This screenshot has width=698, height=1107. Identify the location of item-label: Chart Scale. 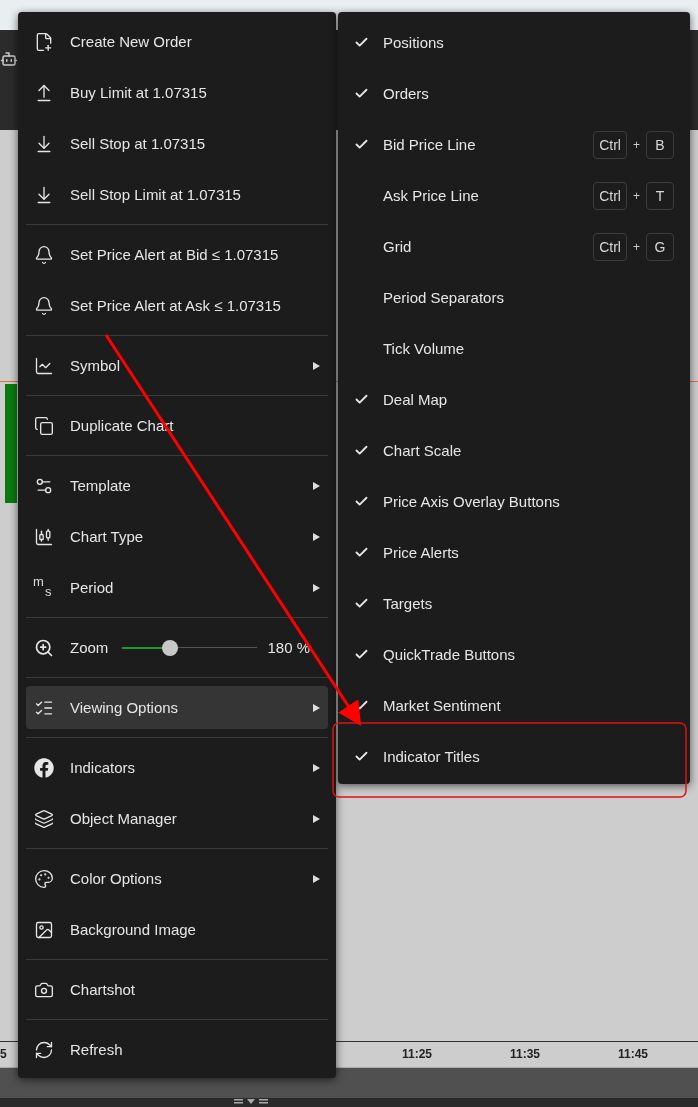
(423, 450).